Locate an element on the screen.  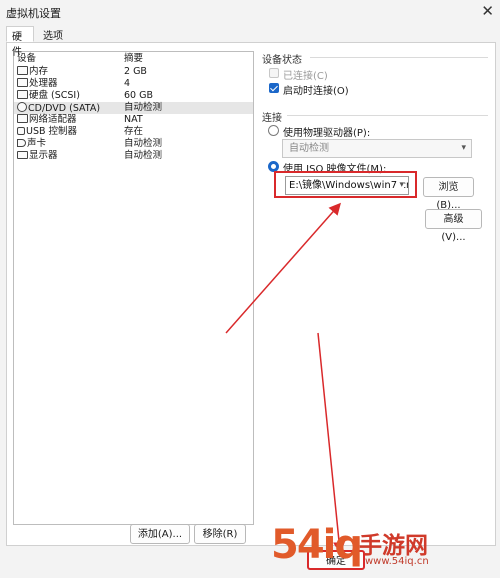
close-icon: ✕ is located at coordinates (487, 11).